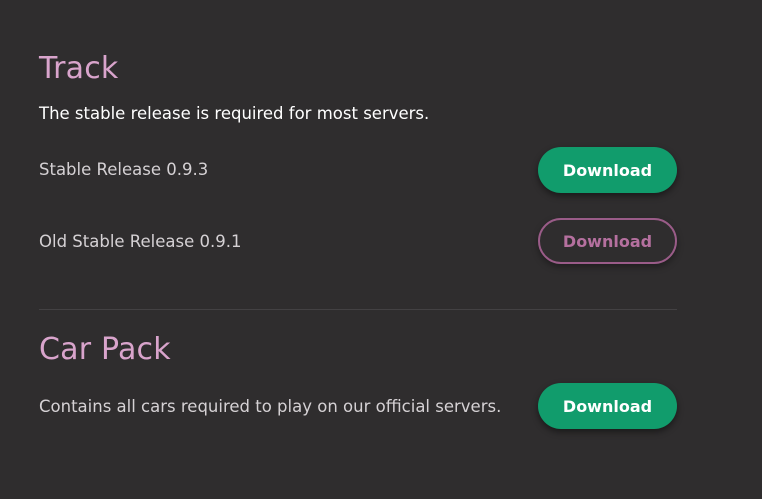 The height and width of the screenshot is (499, 762). What do you see at coordinates (124, 169) in the screenshot?
I see `stable-release-label: Stable Release 0.9.3` at bounding box center [124, 169].